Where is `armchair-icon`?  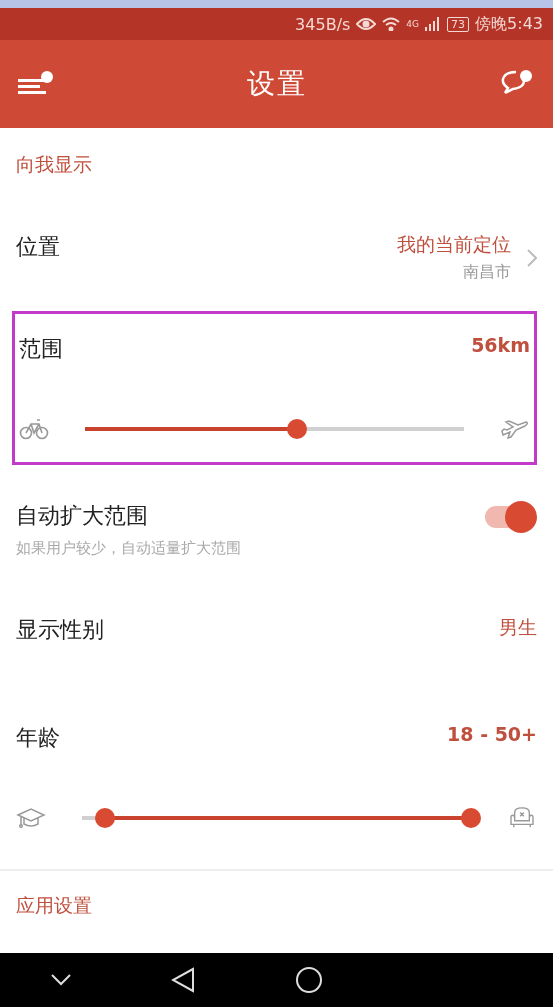 armchair-icon is located at coordinates (522, 818).